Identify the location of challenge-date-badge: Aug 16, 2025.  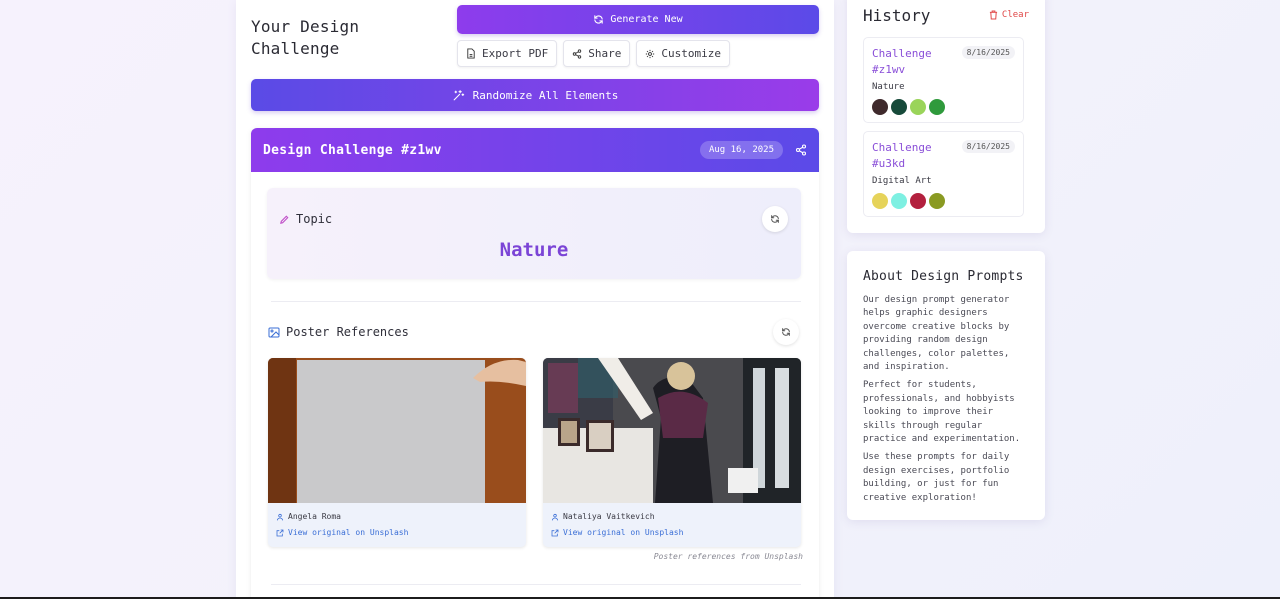
(741, 150).